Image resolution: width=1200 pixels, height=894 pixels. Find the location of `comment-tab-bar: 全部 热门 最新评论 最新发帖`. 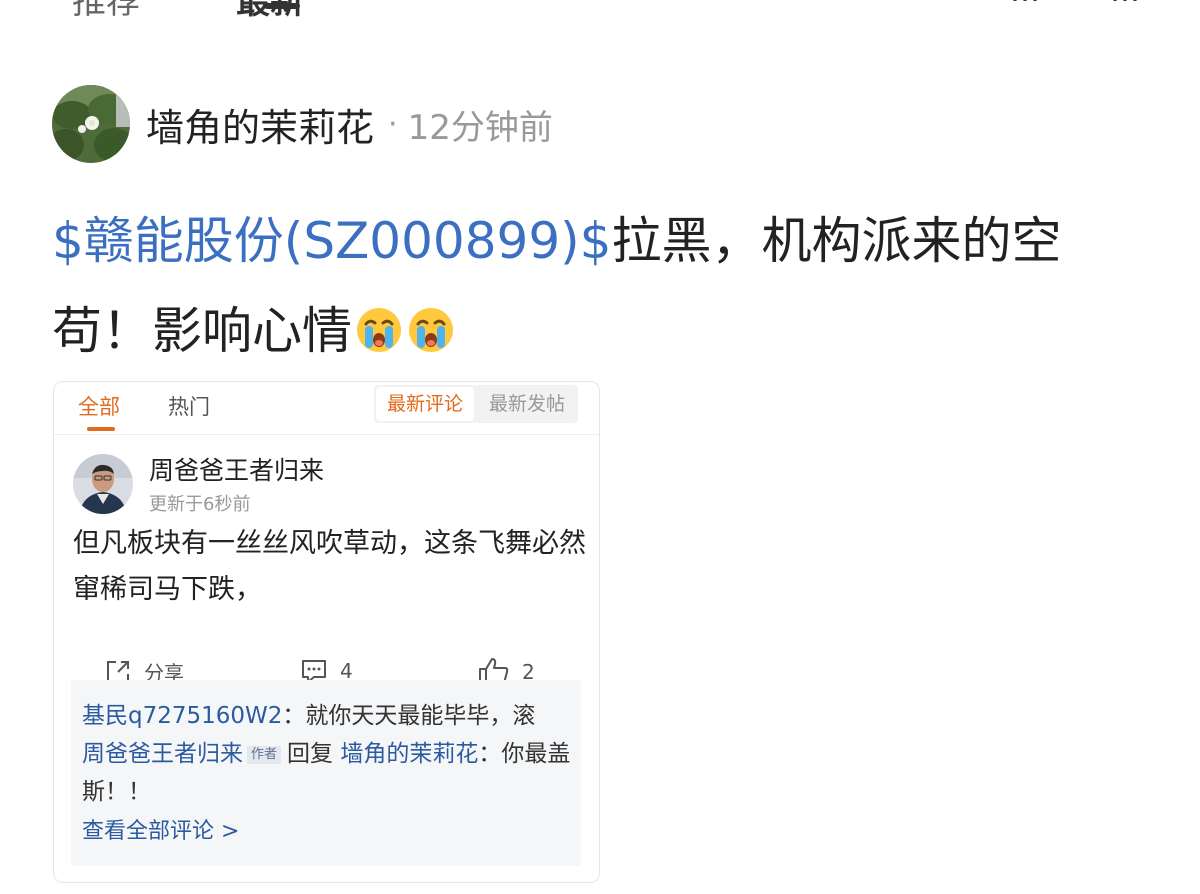

comment-tab-bar: 全部 热门 最新评论 最新发帖 is located at coordinates (326, 408).